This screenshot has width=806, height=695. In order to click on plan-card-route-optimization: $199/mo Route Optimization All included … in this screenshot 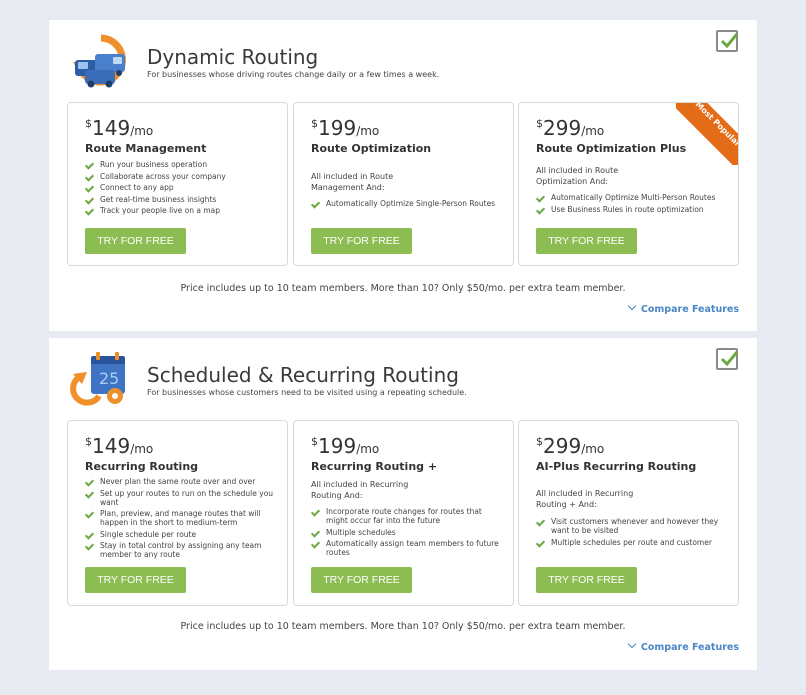, I will do `click(403, 184)`.